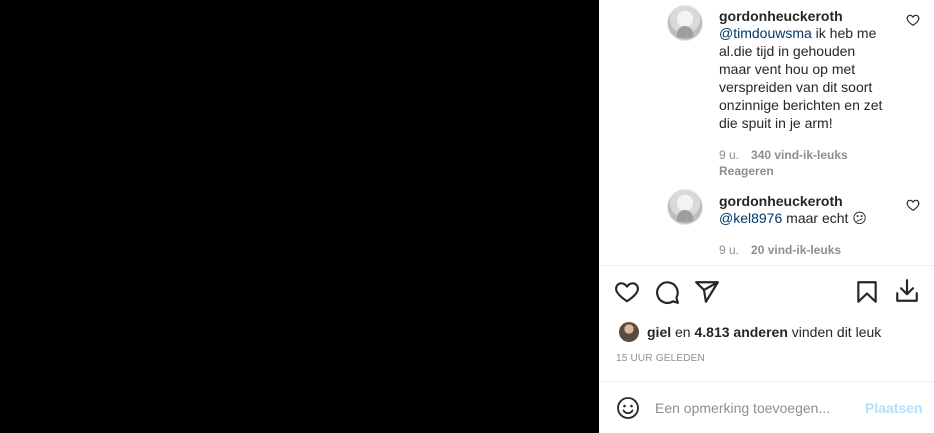  I want to click on heart-icon, so click(627, 292).